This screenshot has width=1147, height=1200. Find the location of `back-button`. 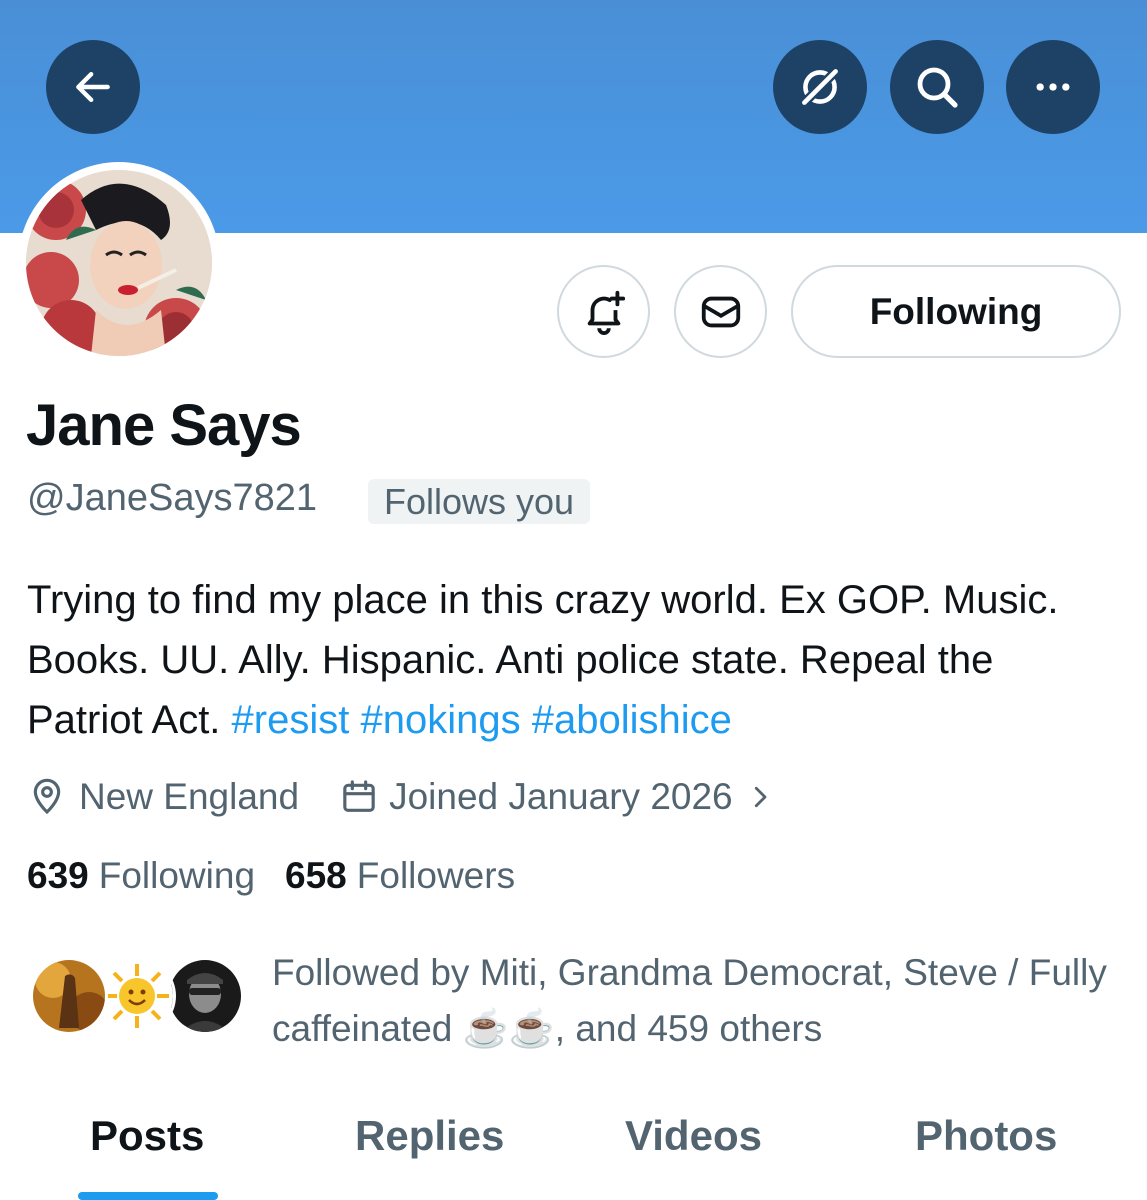

back-button is located at coordinates (93, 87).